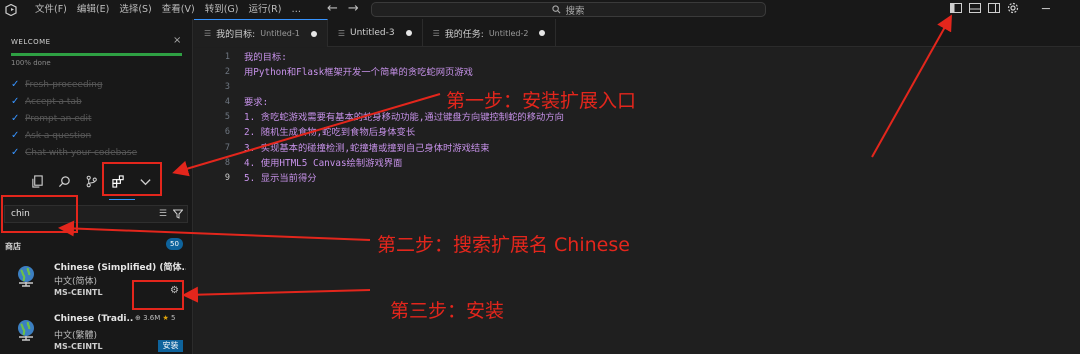  Describe the element at coordinates (11, 9) in the screenshot. I see `app-logo-icon` at that location.